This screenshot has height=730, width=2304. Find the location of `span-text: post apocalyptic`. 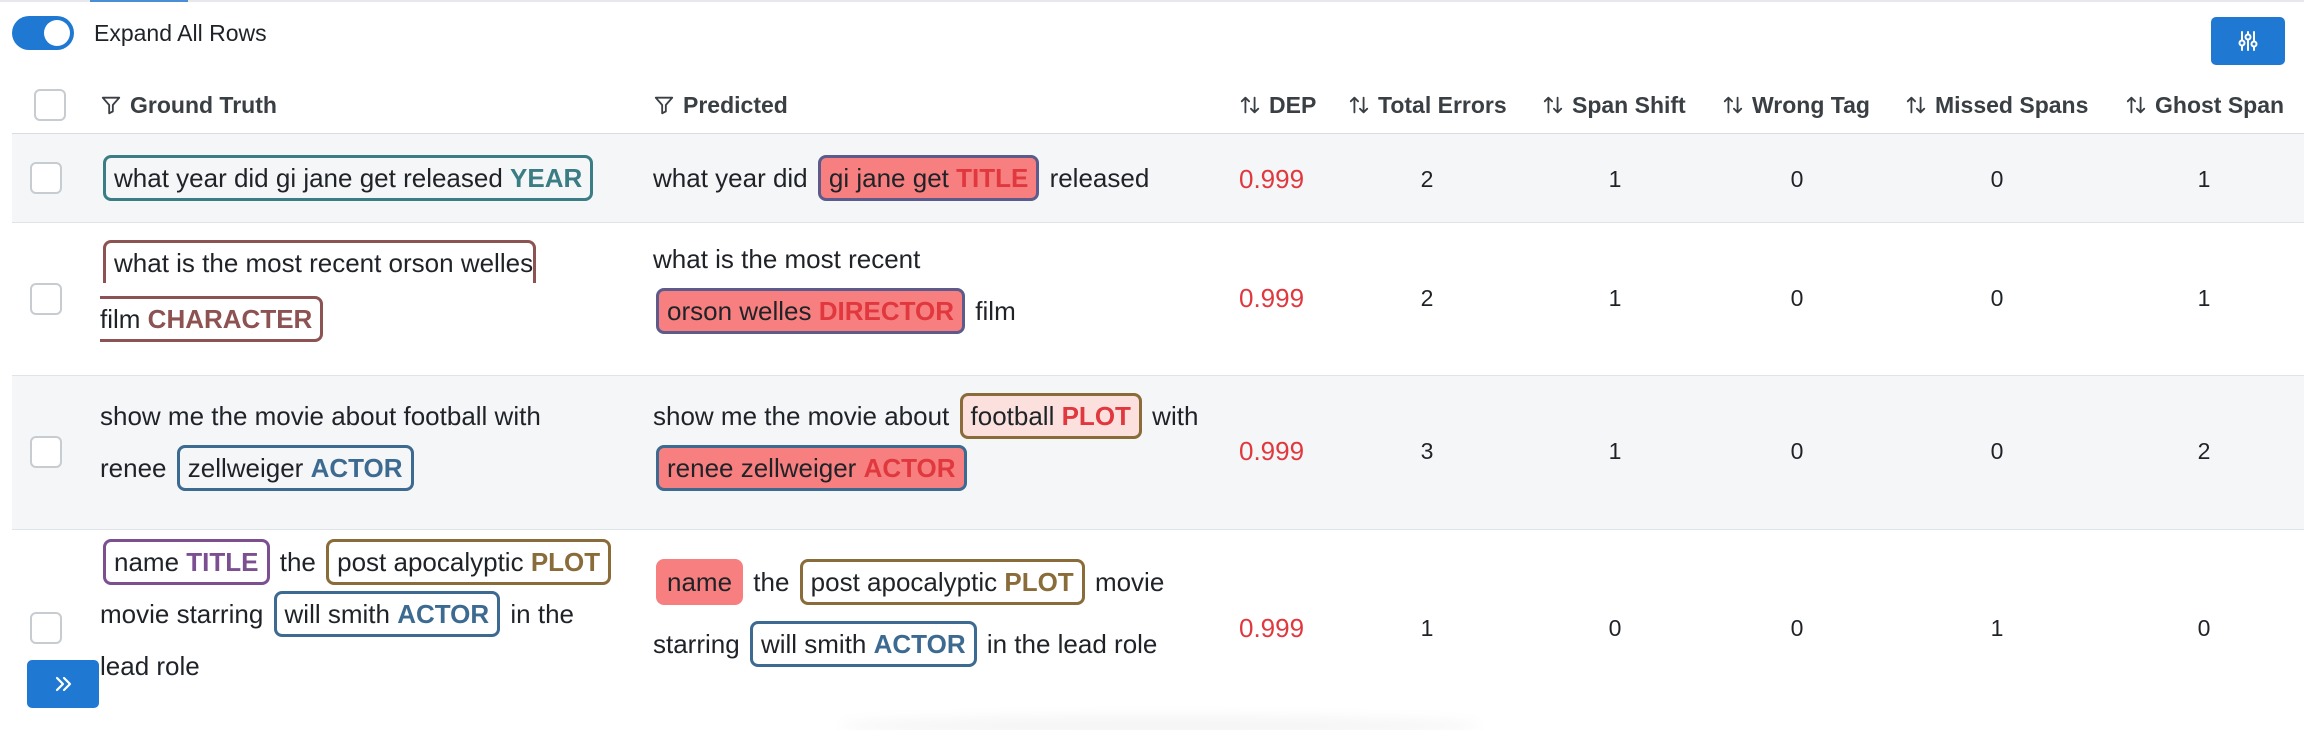

span-text: post apocalyptic is located at coordinates (904, 582).